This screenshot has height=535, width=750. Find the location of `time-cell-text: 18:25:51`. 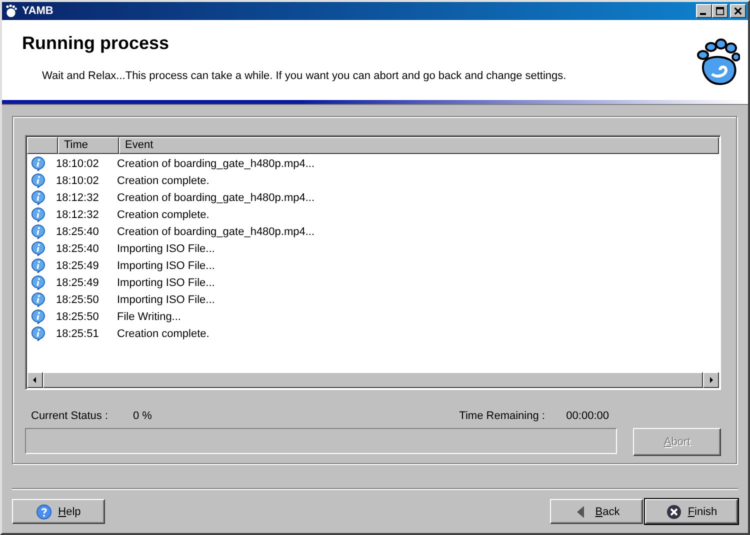

time-cell-text: 18:25:51 is located at coordinates (78, 334).